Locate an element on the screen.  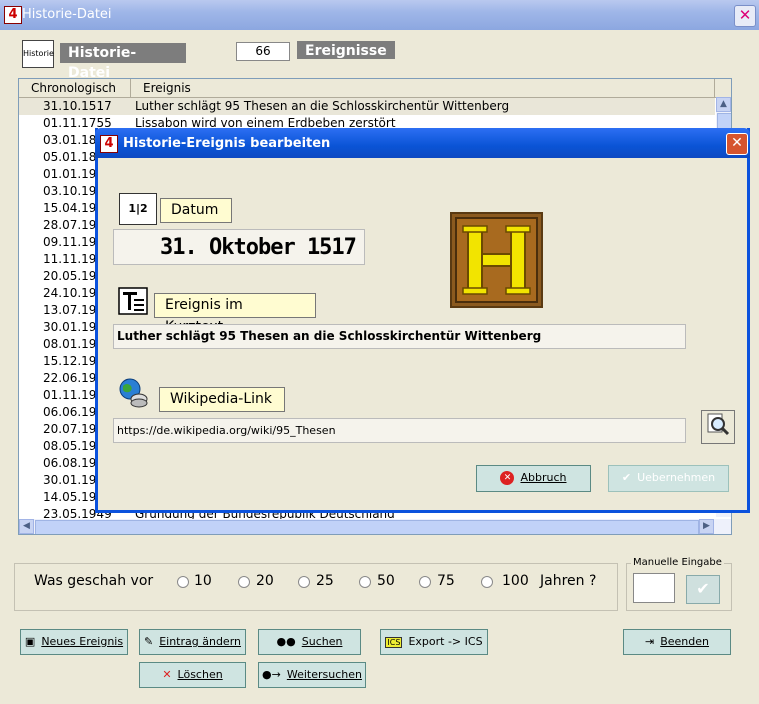
radio-20-label: 20 is located at coordinates (265, 581).